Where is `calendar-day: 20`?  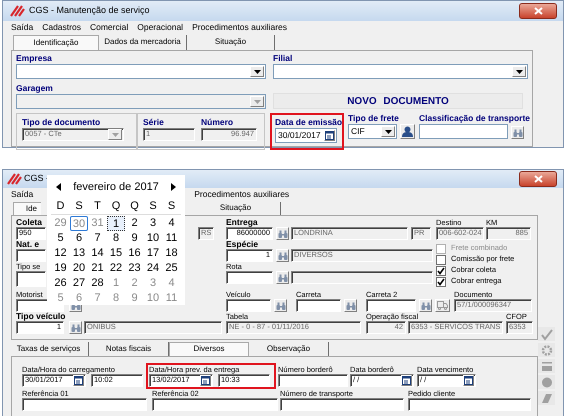
calendar-day: 20 is located at coordinates (79, 268).